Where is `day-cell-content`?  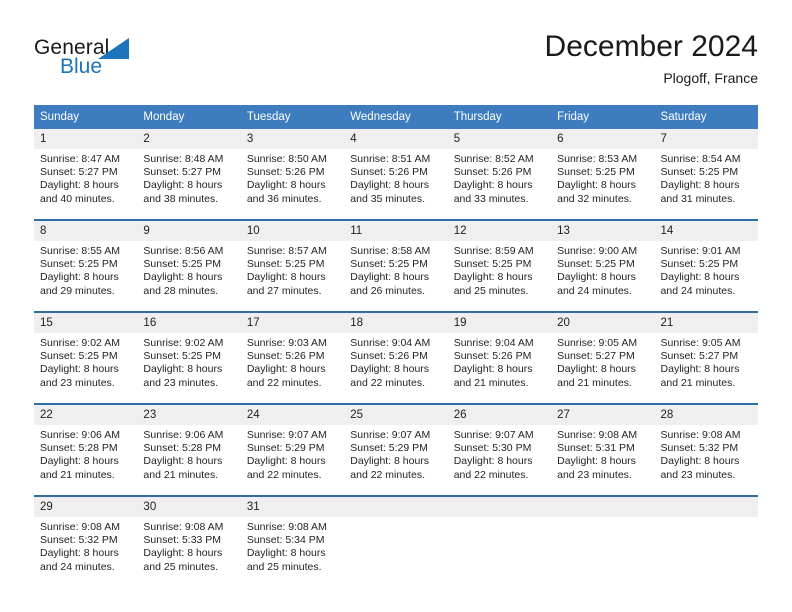 day-cell-content is located at coordinates (499, 539).